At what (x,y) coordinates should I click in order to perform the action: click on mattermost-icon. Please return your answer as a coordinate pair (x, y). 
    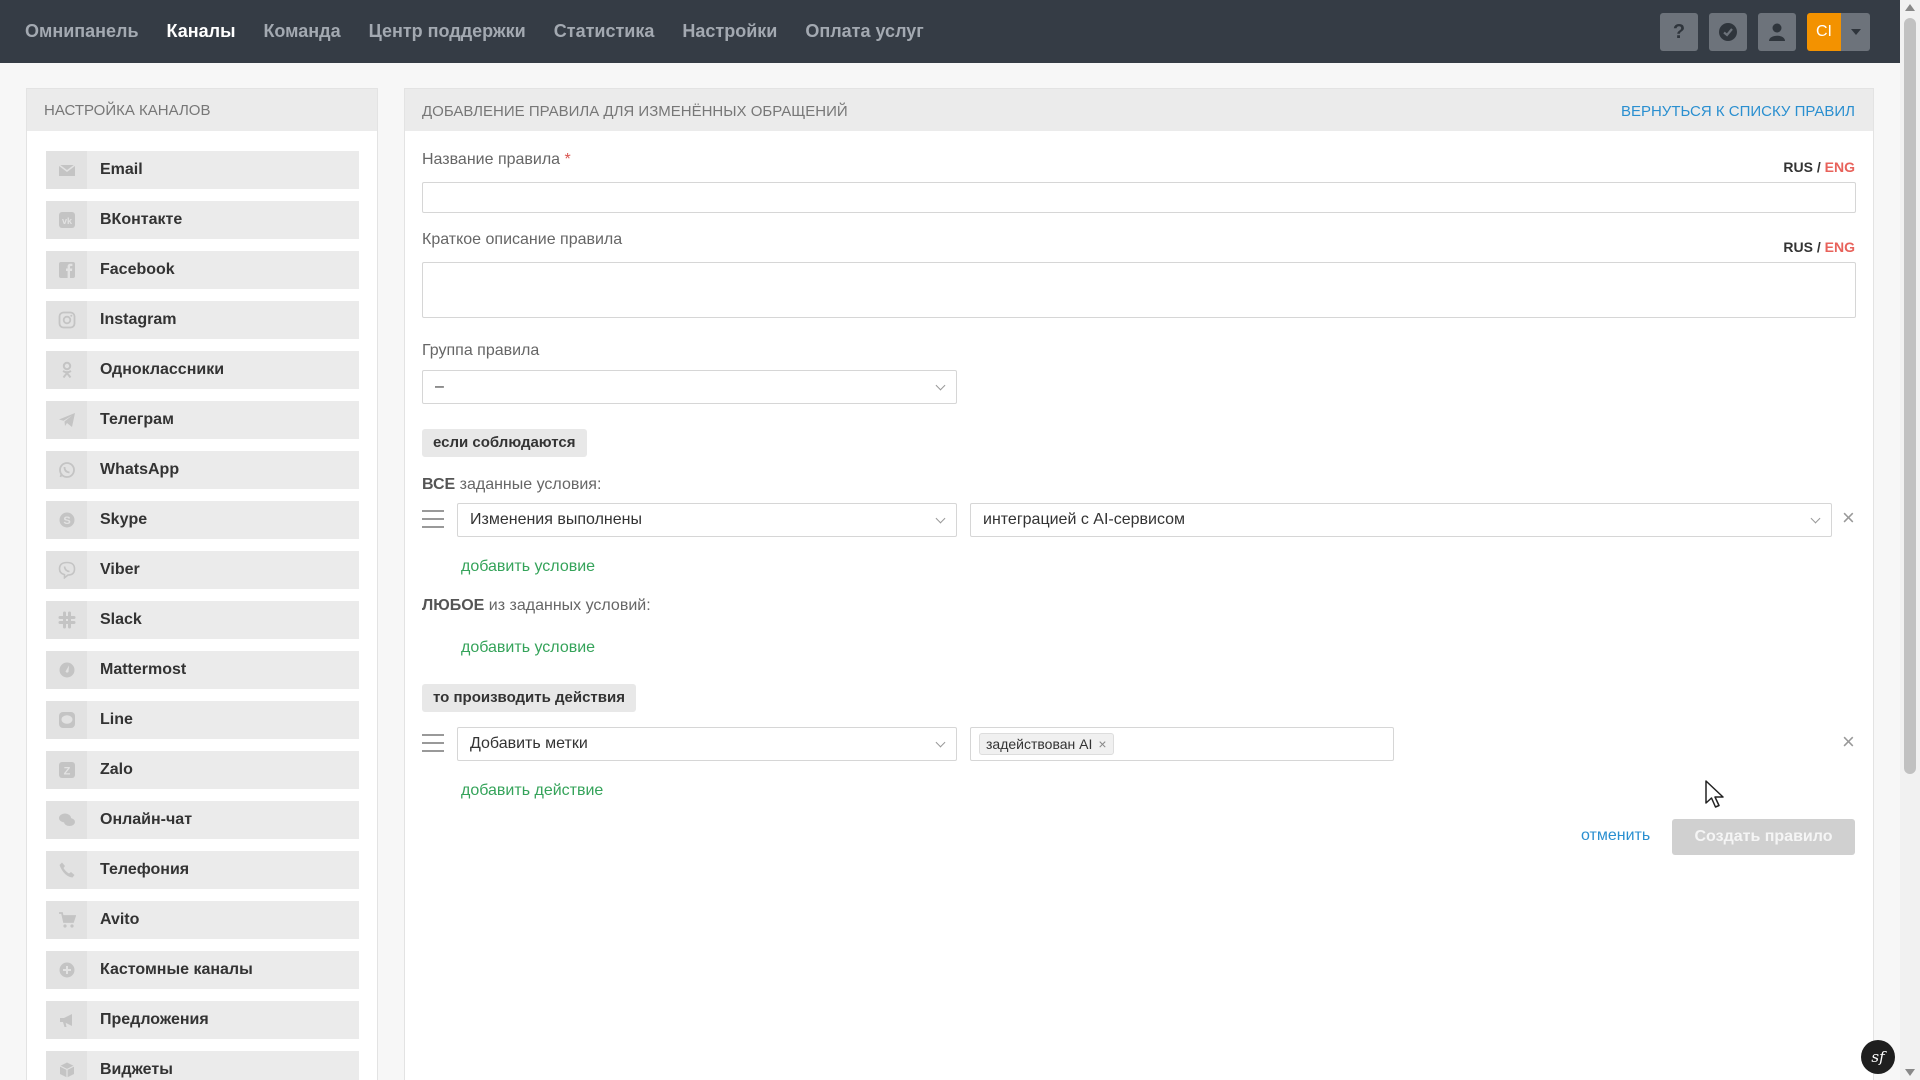
    Looking at the image, I should click on (66, 670).